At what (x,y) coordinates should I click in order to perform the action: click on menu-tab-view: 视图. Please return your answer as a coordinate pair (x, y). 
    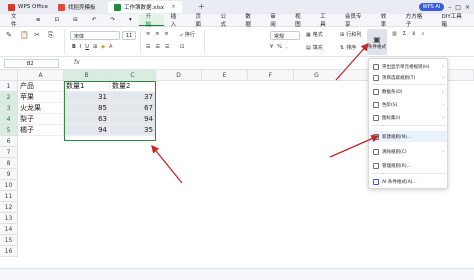
    Looking at the image, I should click on (300, 21).